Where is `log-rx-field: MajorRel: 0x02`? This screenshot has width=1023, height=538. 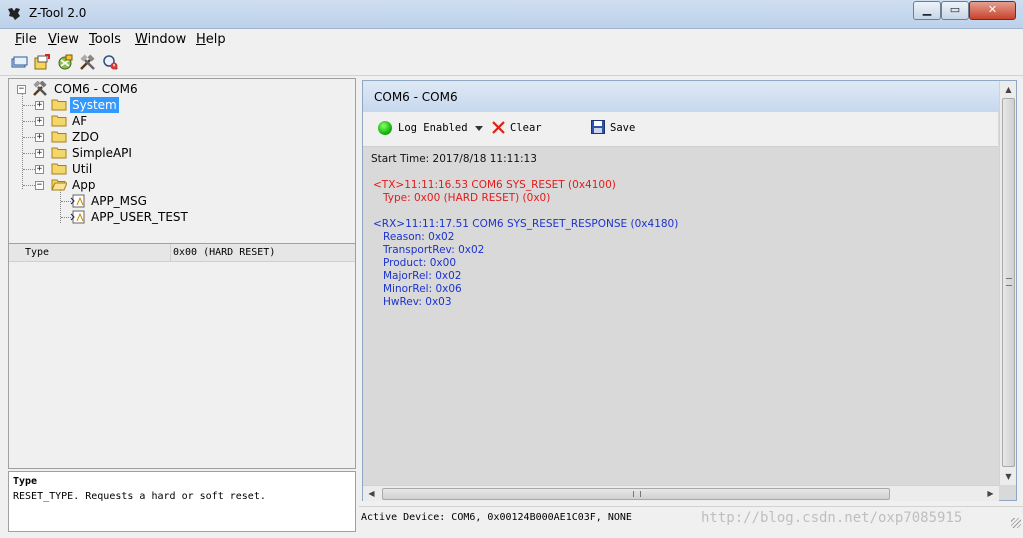 log-rx-field: MajorRel: 0x02 is located at coordinates (422, 276).